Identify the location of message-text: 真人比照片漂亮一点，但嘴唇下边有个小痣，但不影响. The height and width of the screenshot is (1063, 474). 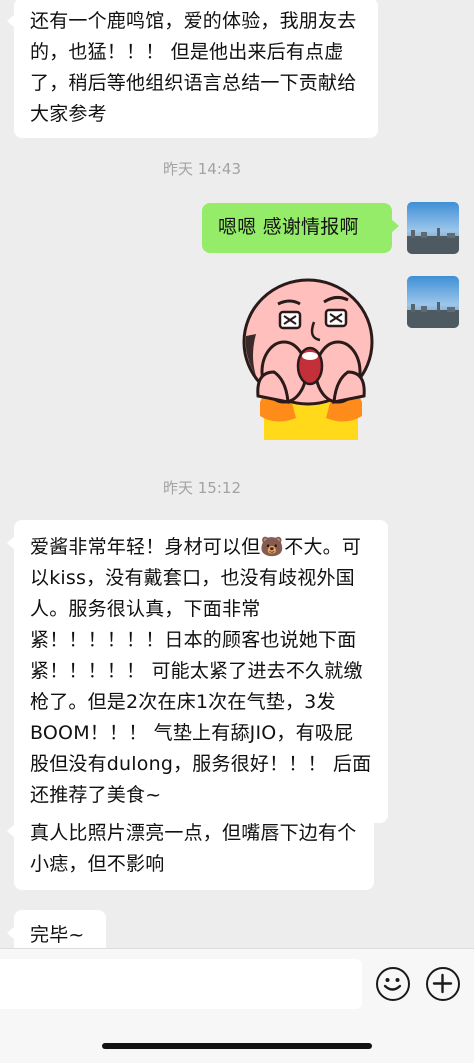
(193, 848).